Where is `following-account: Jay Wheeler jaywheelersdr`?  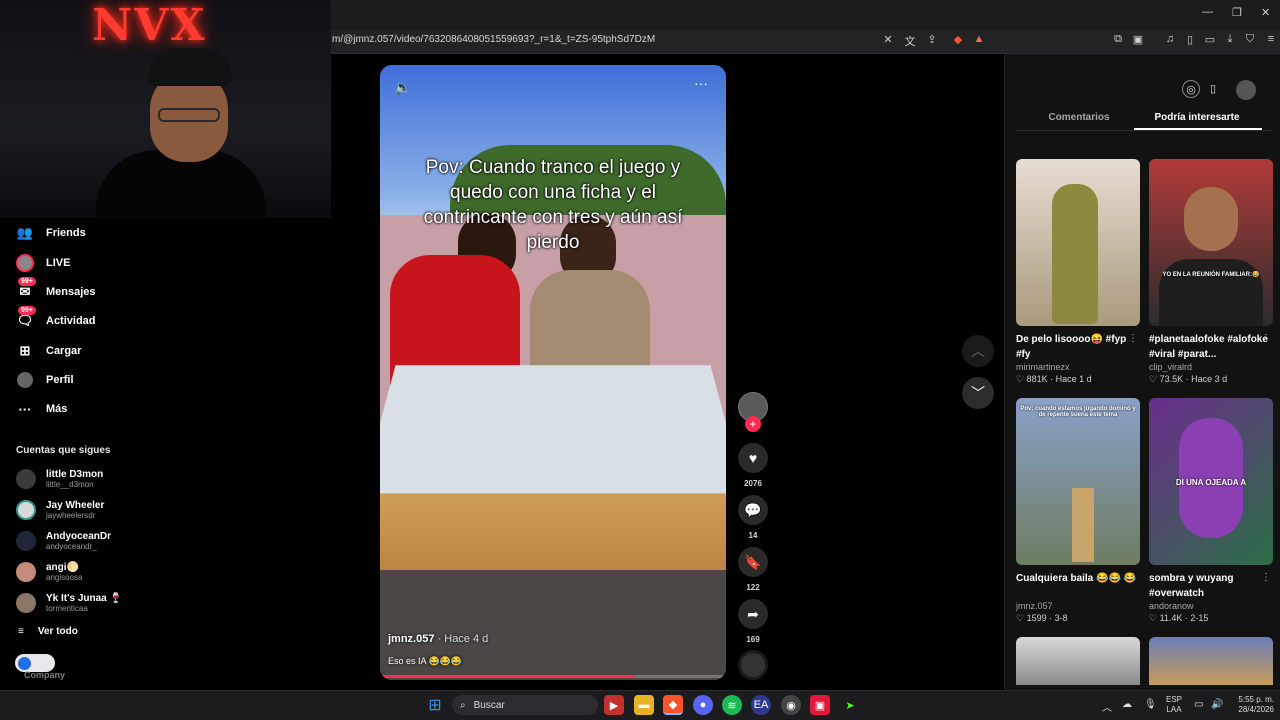 following-account: Jay Wheeler jaywheelersdr is located at coordinates (60, 510).